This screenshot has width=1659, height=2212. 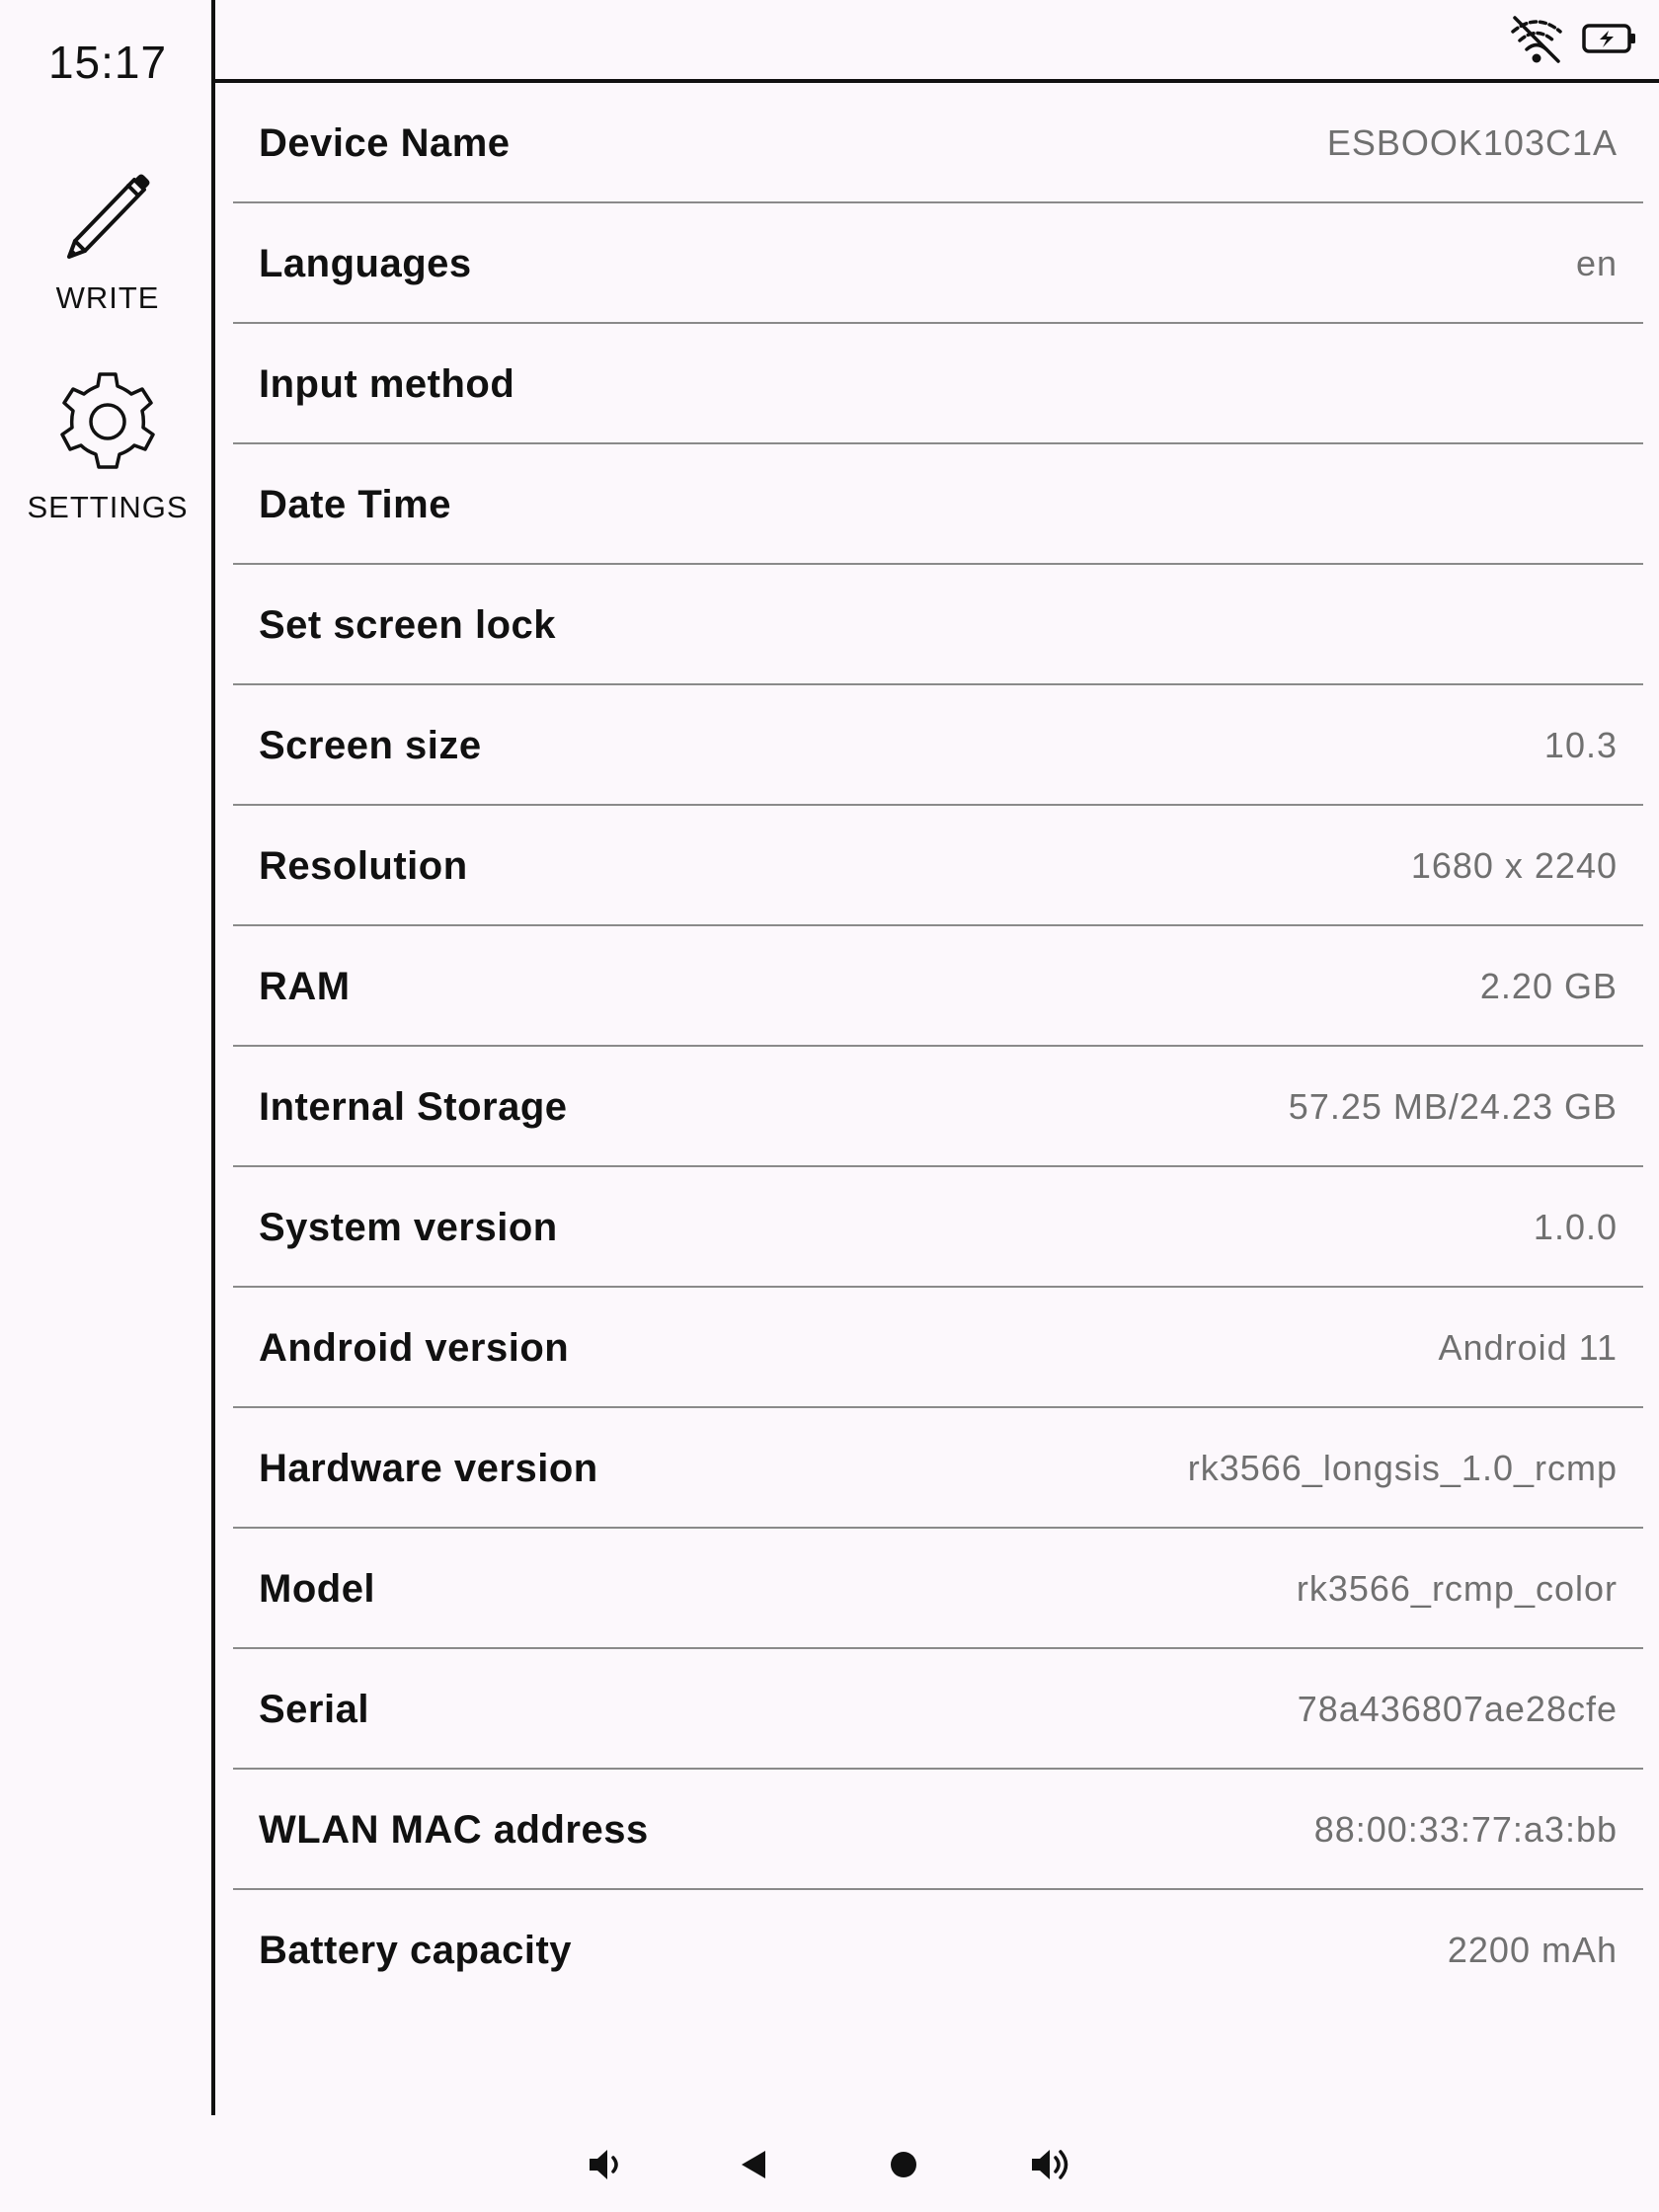 What do you see at coordinates (414, 1107) in the screenshot?
I see `row-label: Internal Storage` at bounding box center [414, 1107].